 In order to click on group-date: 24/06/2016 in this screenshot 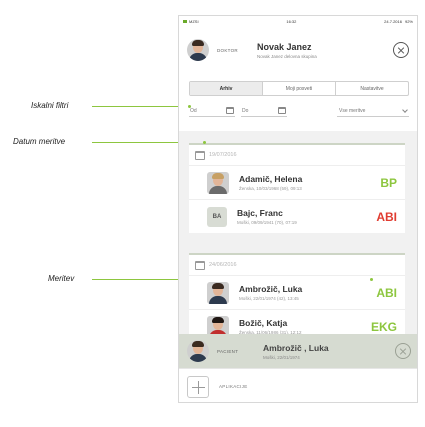, I will do `click(223, 265)`.